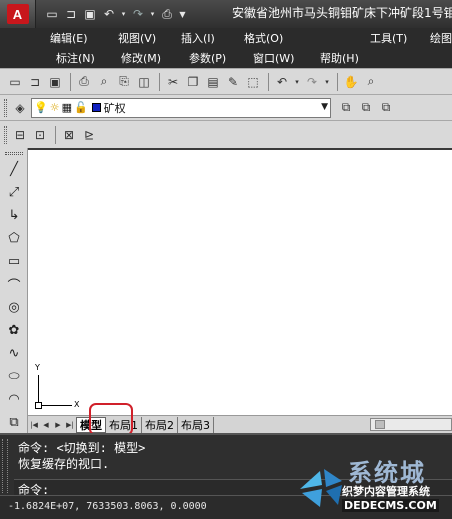 Image resolution: width=452 pixels, height=519 pixels. What do you see at coordinates (339, 58) in the screenshot?
I see `menu-help: 帮助(H)` at bounding box center [339, 58].